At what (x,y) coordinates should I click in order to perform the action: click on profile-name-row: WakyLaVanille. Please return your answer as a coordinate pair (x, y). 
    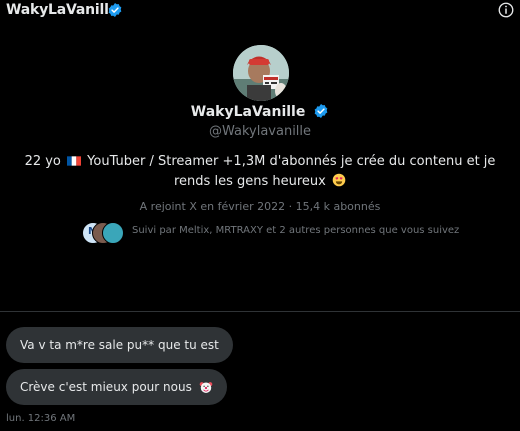
    Looking at the image, I should click on (260, 112).